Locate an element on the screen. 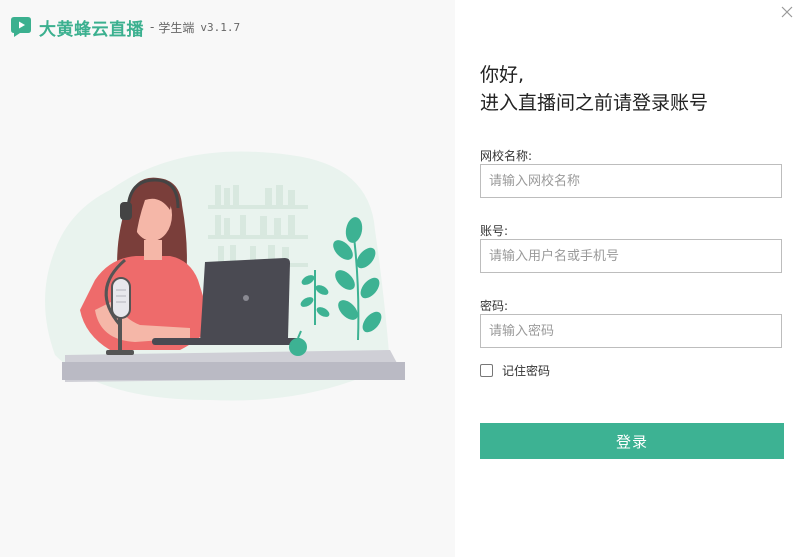 The image size is (803, 557). app-version: v3.1.7 is located at coordinates (220, 27).